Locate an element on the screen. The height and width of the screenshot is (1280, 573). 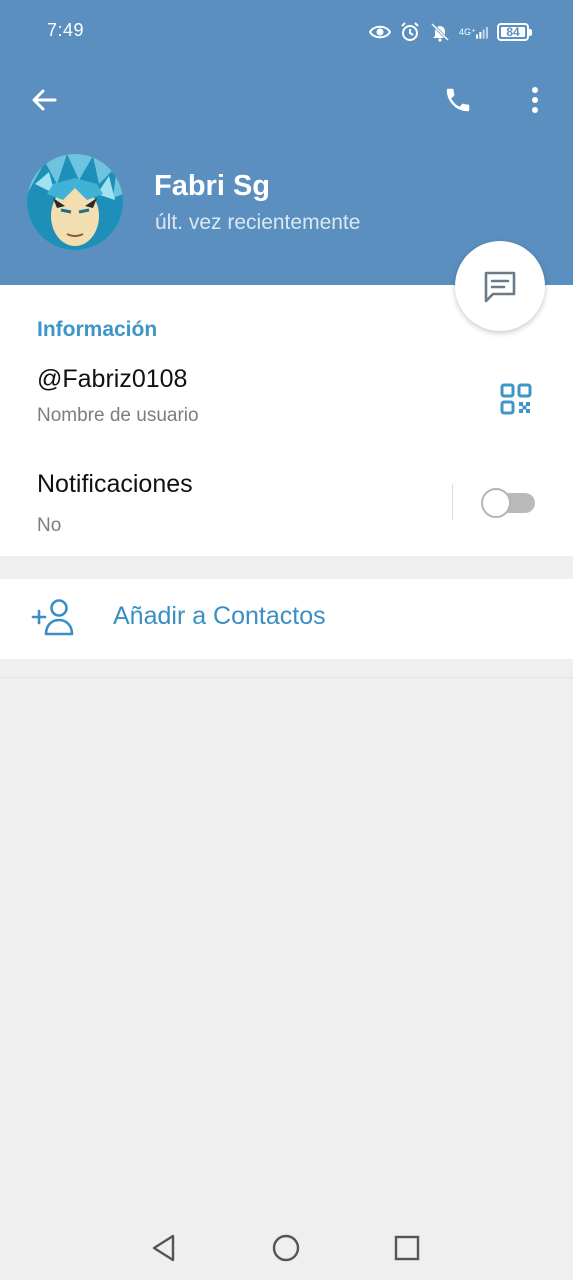
add-contact-row: Añadir a Contactos is located at coordinates (286, 619).